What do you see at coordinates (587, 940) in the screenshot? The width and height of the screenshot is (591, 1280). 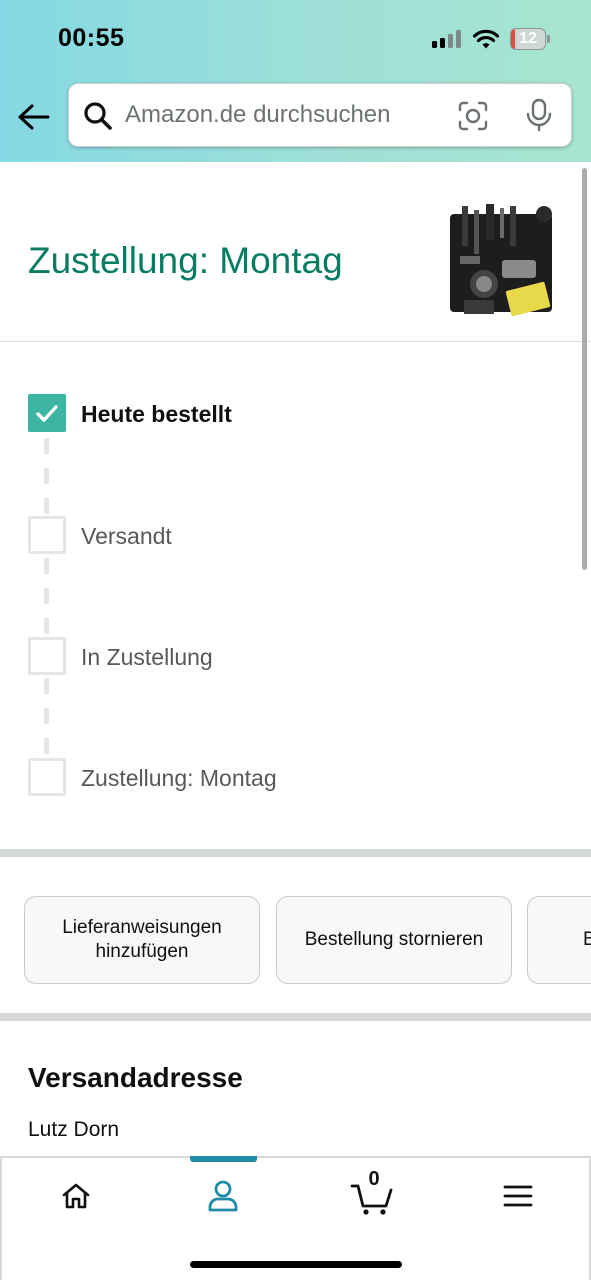 I see `more-actions-label: B` at bounding box center [587, 940].